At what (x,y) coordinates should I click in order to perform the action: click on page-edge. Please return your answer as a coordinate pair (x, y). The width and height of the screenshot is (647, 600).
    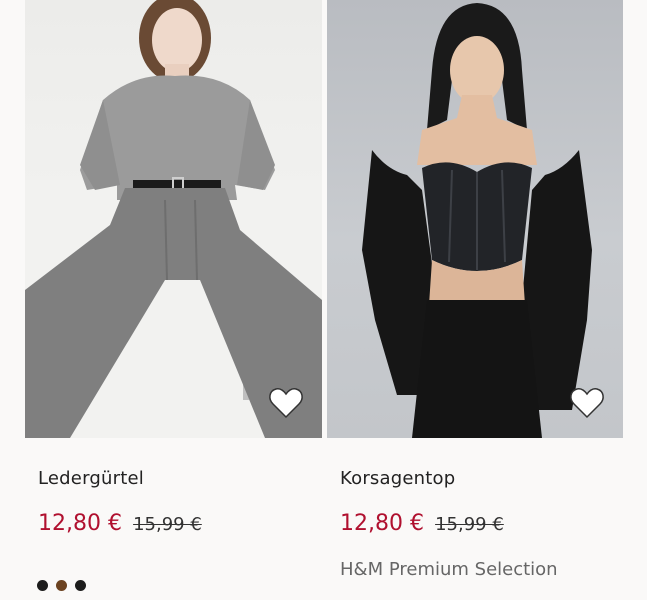
    Looking at the image, I should click on (635, 300).